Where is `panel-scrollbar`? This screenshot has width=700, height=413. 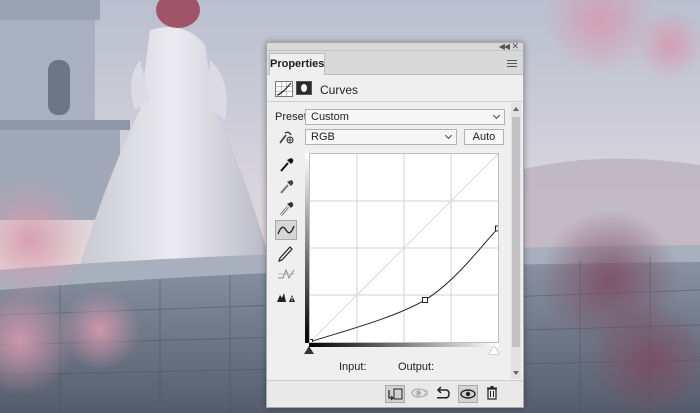
panel-scrollbar is located at coordinates (516, 241).